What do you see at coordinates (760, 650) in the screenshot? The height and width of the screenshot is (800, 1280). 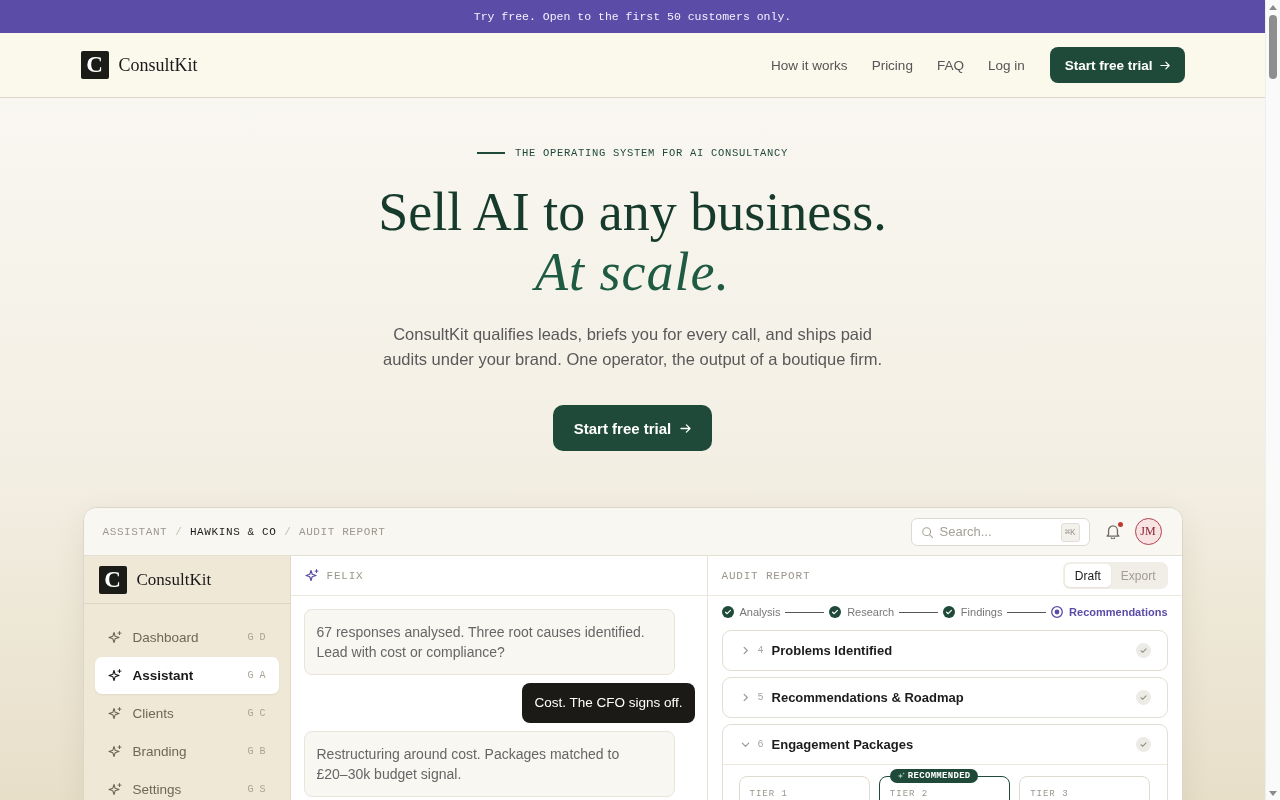 I see `section-number: 4` at bounding box center [760, 650].